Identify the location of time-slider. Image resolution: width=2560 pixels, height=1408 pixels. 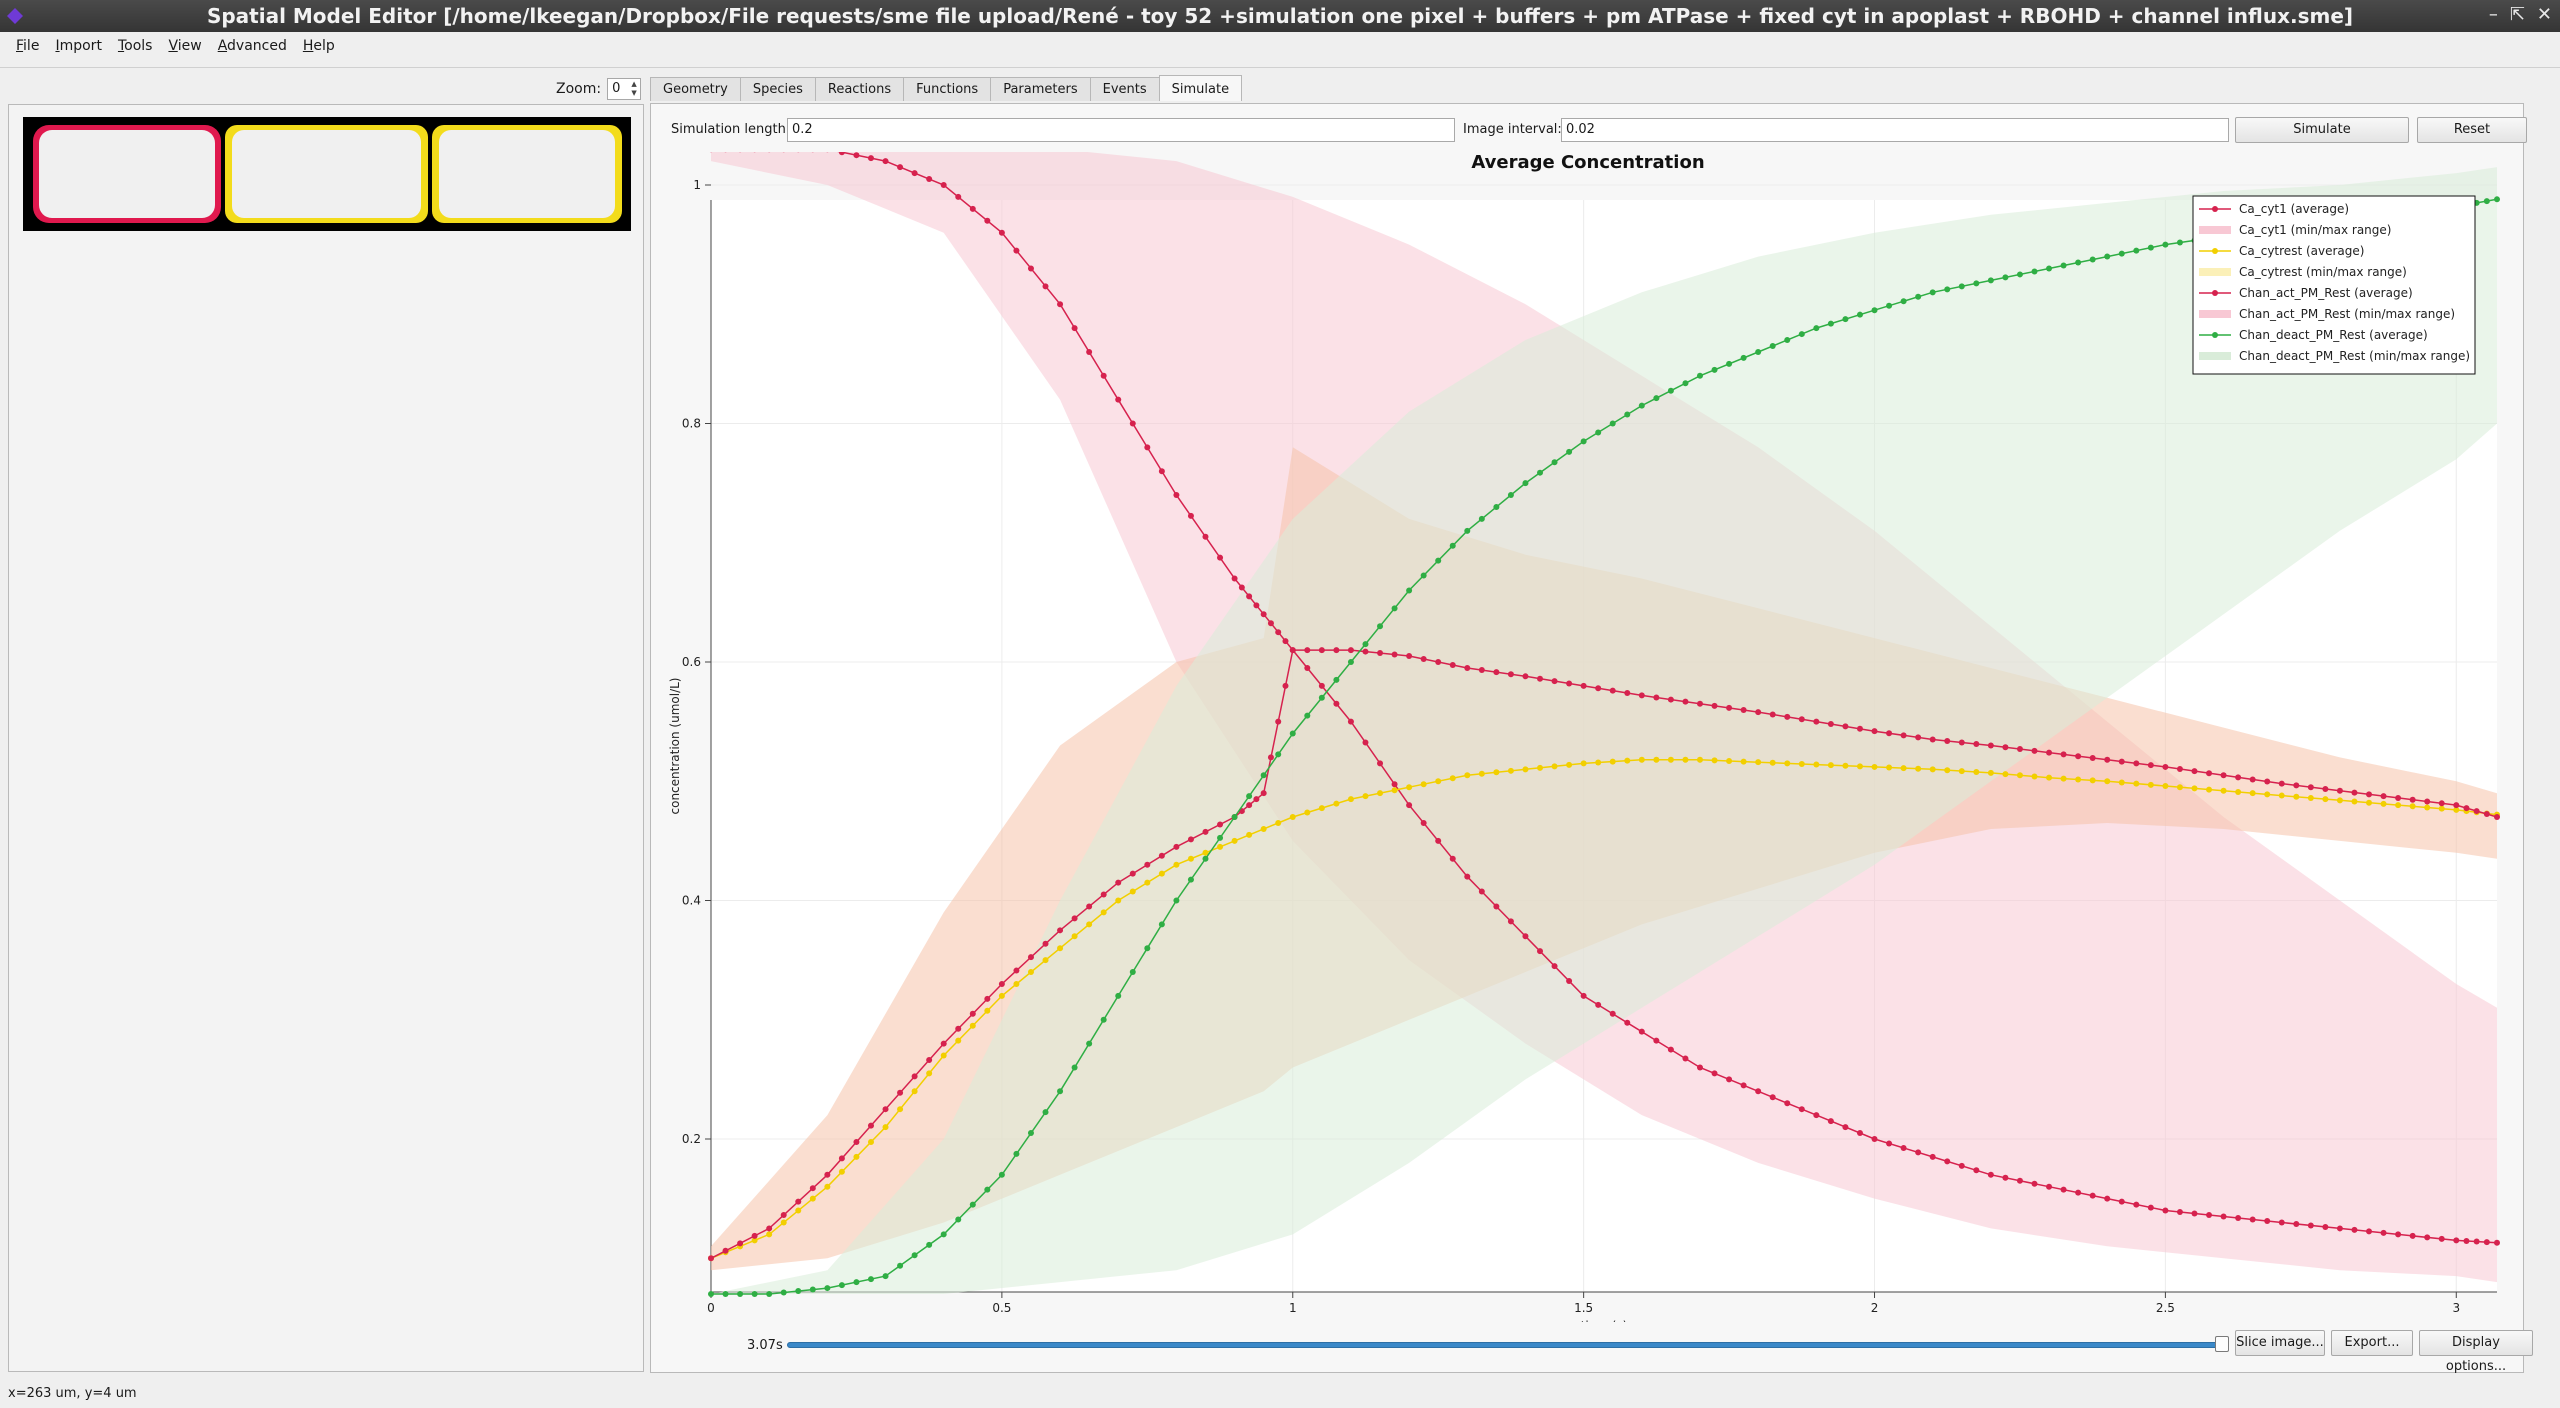
(1503, 1345).